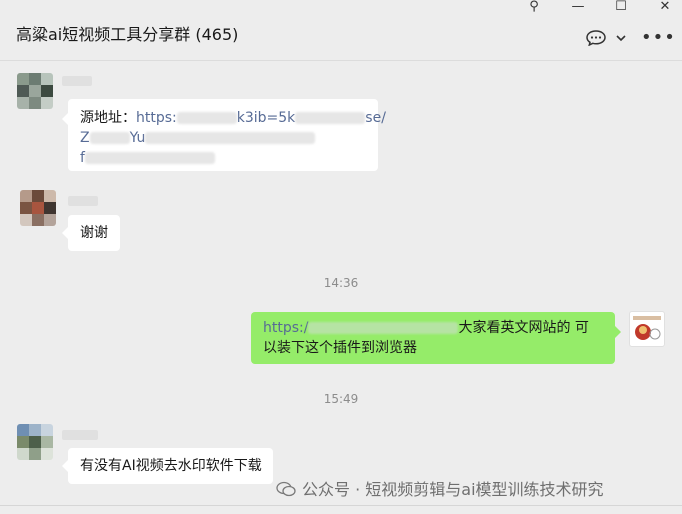  Describe the element at coordinates (340, 348) in the screenshot. I see `message-text: 以装下这个插件到浏览器` at that location.